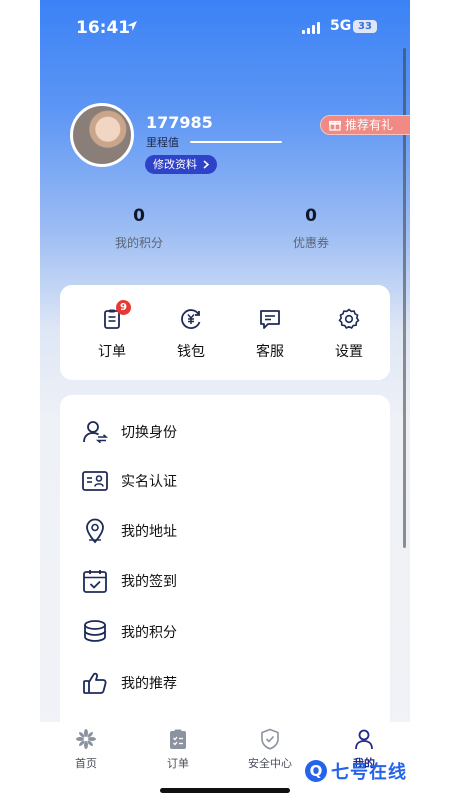 The width and height of the screenshot is (450, 800). What do you see at coordinates (112, 352) in the screenshot?
I see `quick-action-label: 订单` at bounding box center [112, 352].